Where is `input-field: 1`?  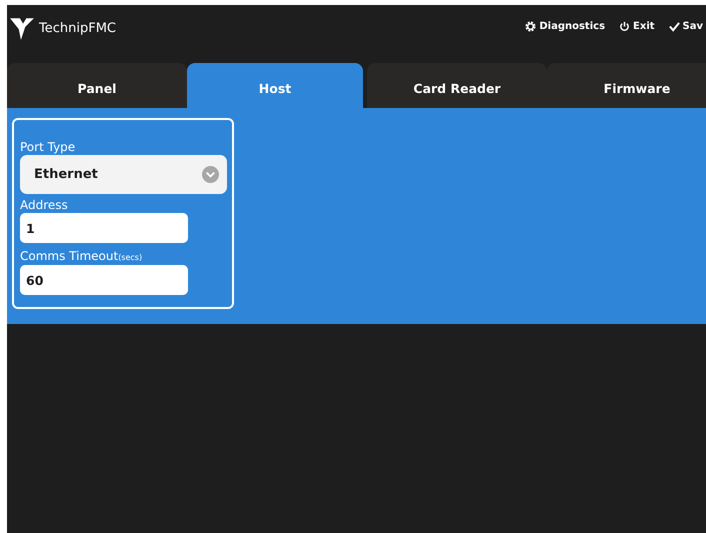
input-field: 1 is located at coordinates (104, 228).